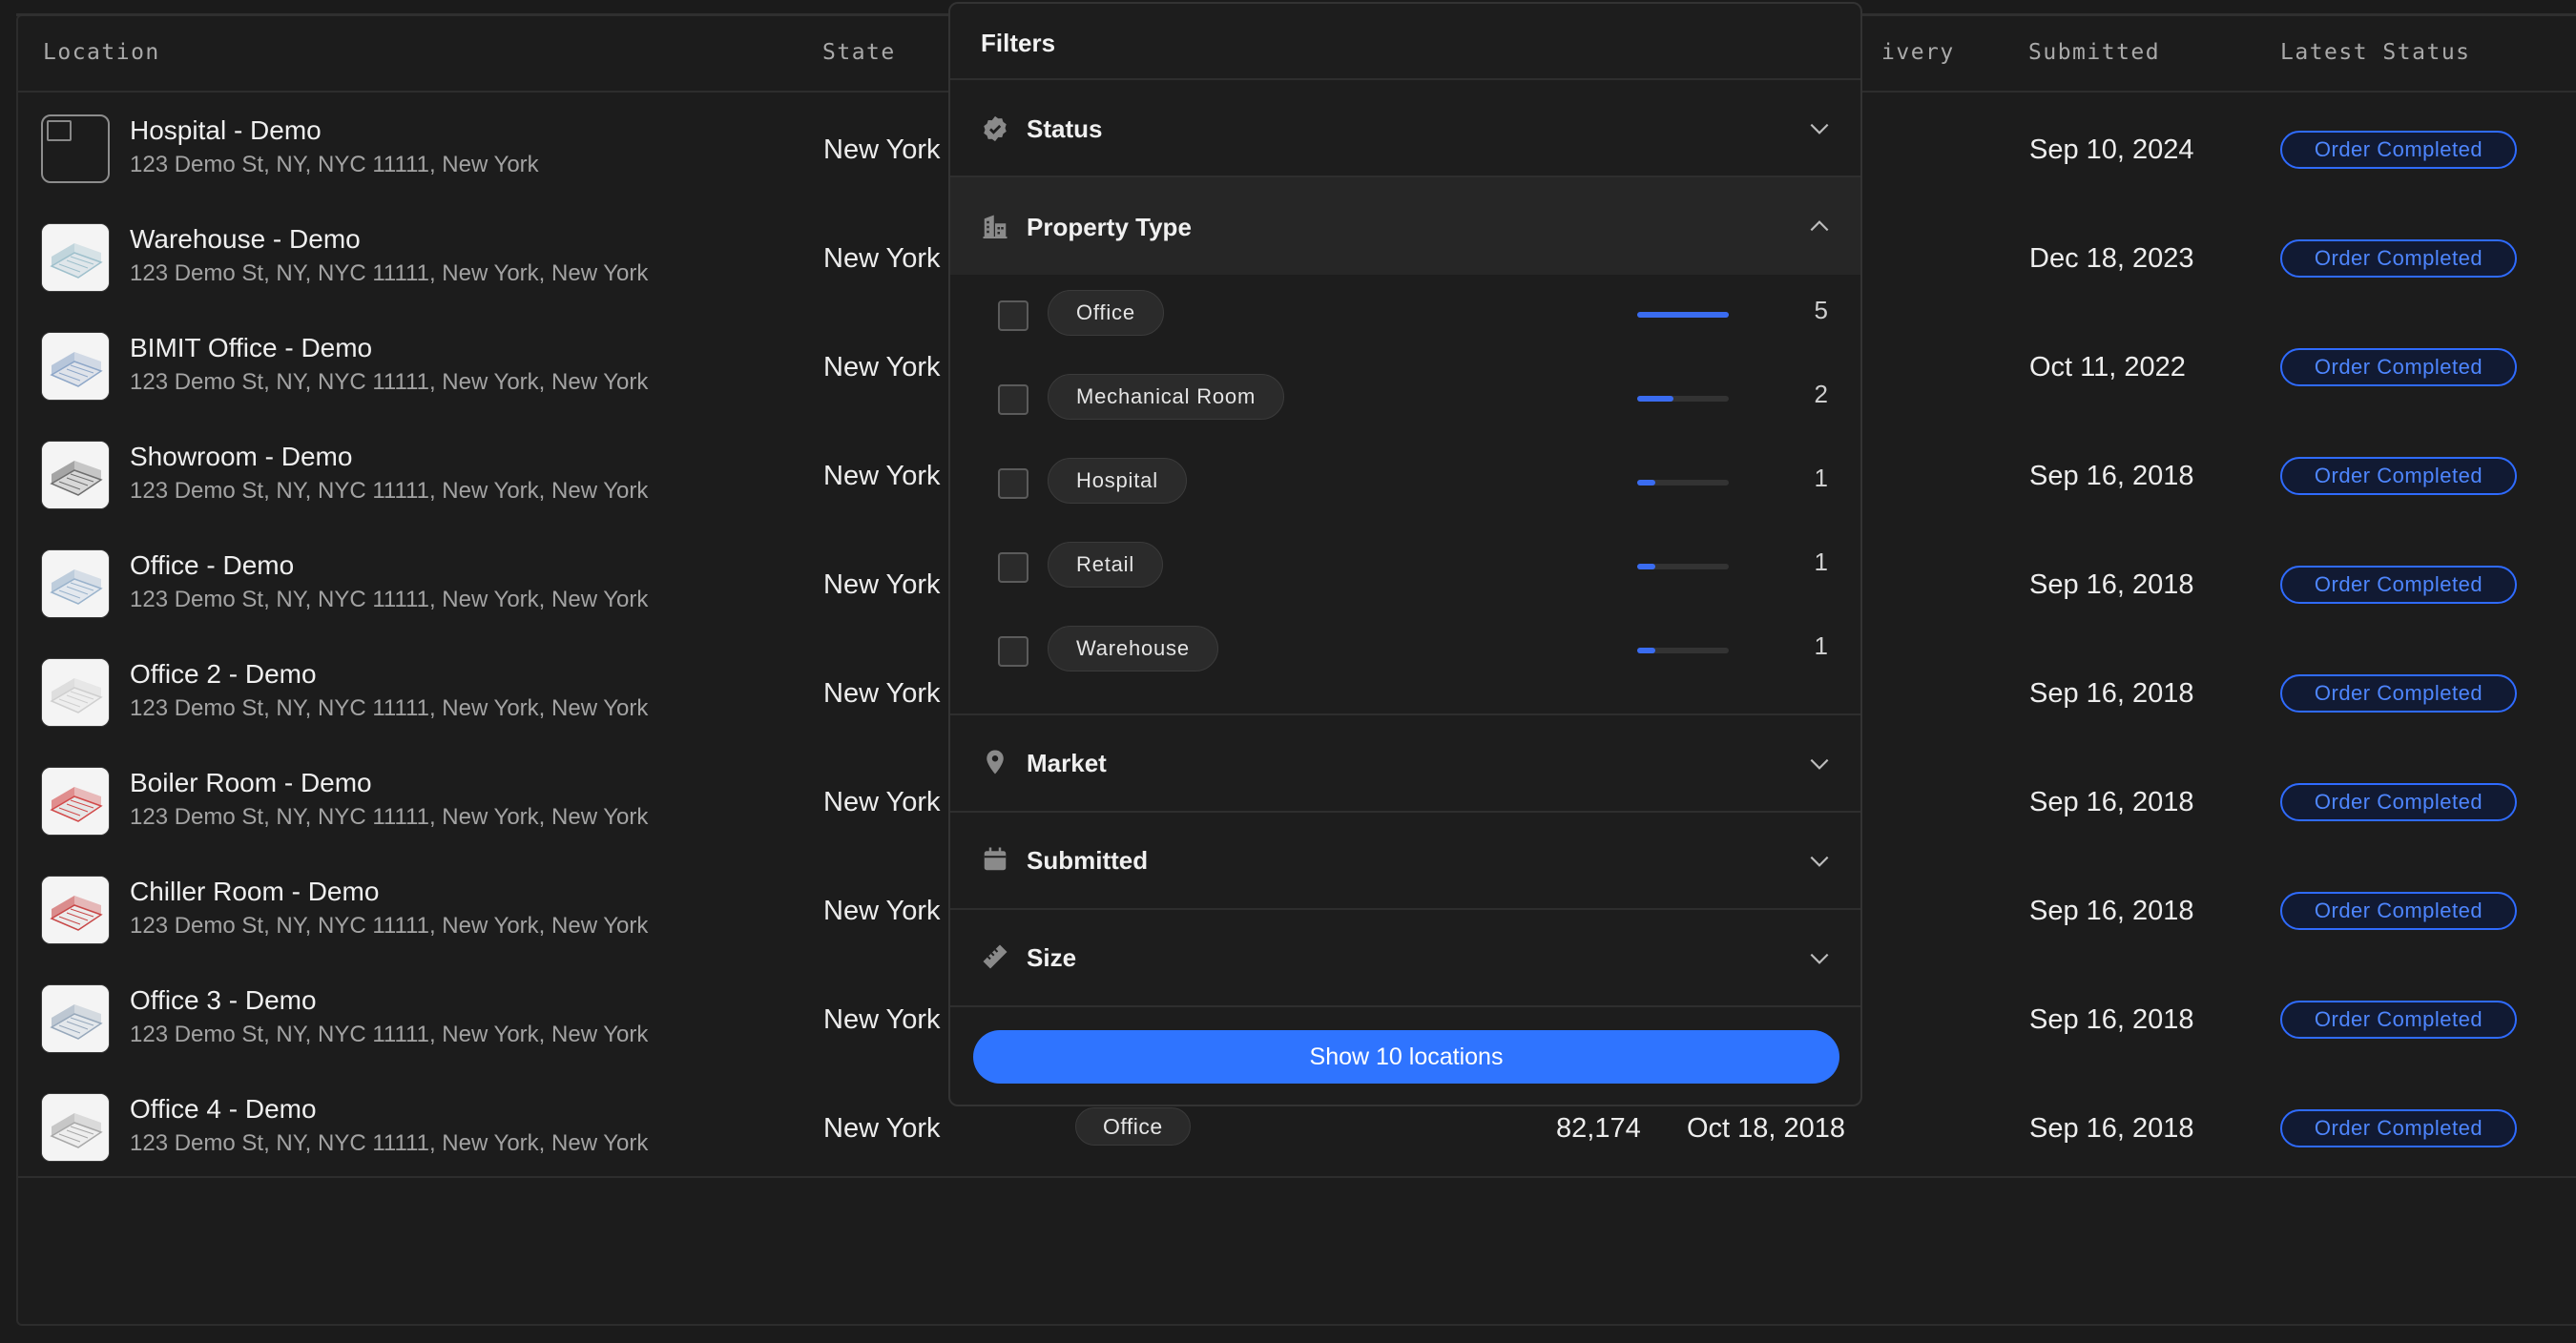 Image resolution: width=2576 pixels, height=1343 pixels. I want to click on filter-section-property-type-label: Property Type, so click(1109, 227).